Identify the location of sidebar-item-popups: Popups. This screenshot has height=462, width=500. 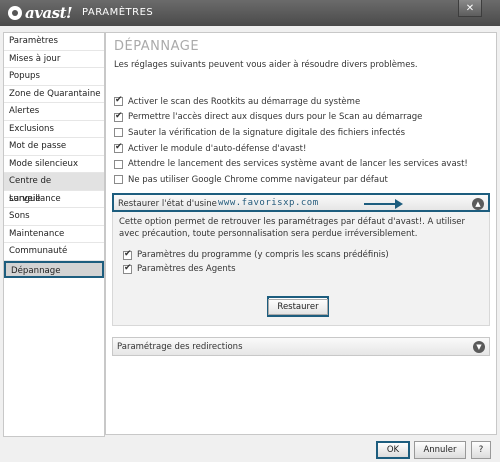
(54, 77).